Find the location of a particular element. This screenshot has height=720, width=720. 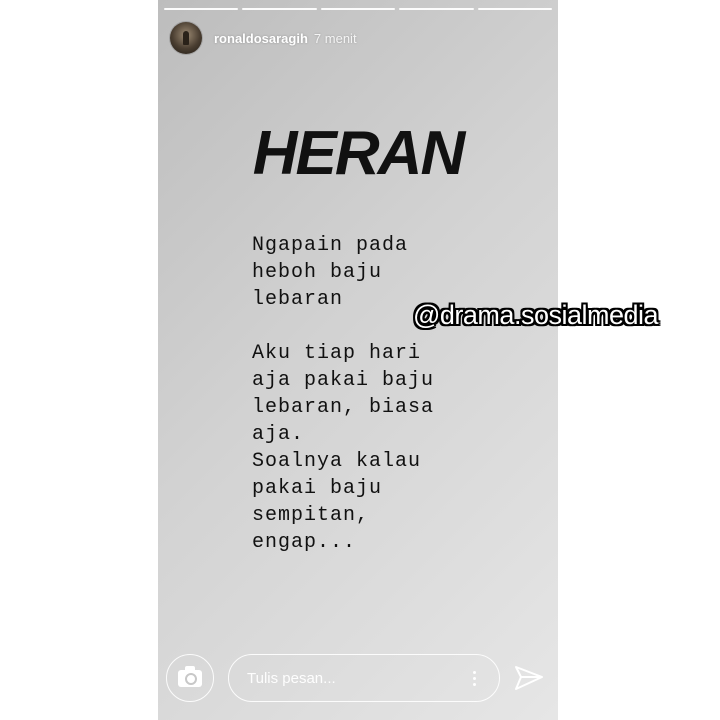

story-header: ronaldosaragih 7 menit is located at coordinates (263, 38).